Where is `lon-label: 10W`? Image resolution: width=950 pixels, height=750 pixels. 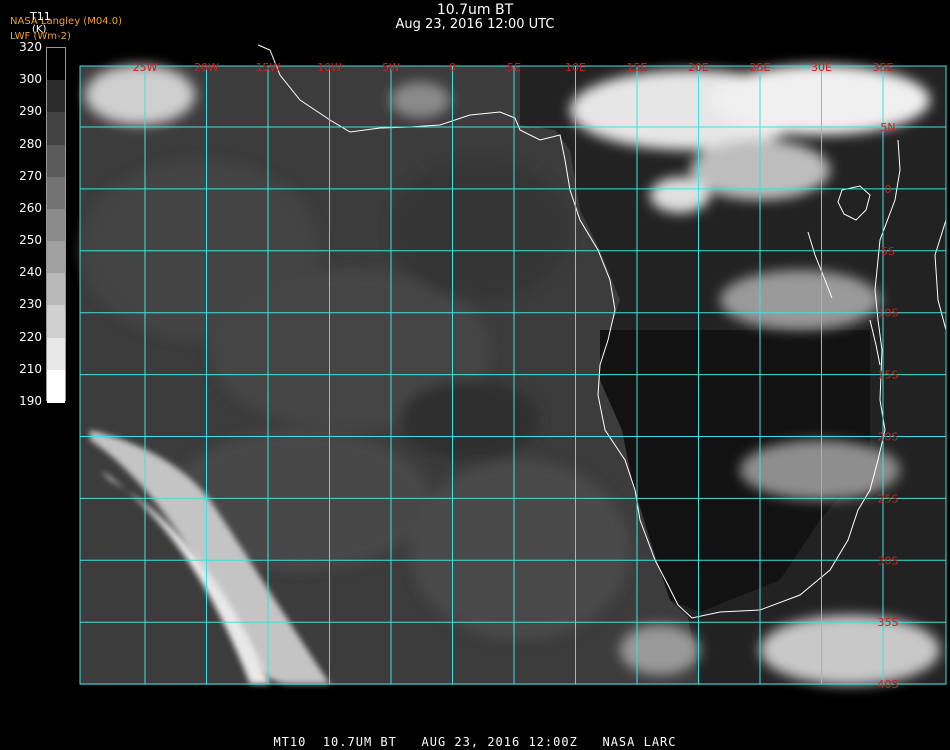
lon-label: 10W is located at coordinates (329, 67).